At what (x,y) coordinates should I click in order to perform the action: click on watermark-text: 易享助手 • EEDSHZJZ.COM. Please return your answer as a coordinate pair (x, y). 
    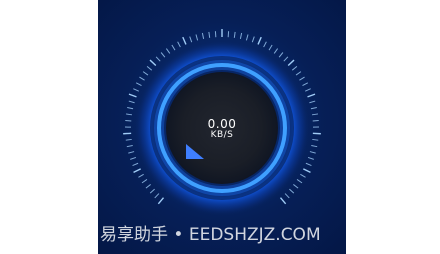
    Looking at the image, I should click on (210, 235).